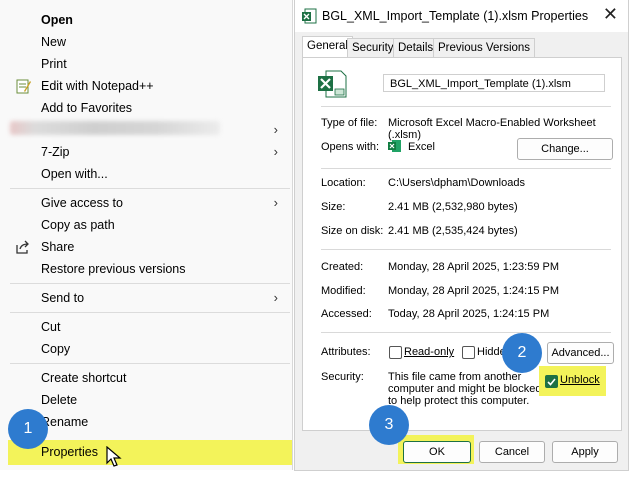  I want to click on menu-item-edit-notepad: Edit with Notepad++, so click(150, 86).